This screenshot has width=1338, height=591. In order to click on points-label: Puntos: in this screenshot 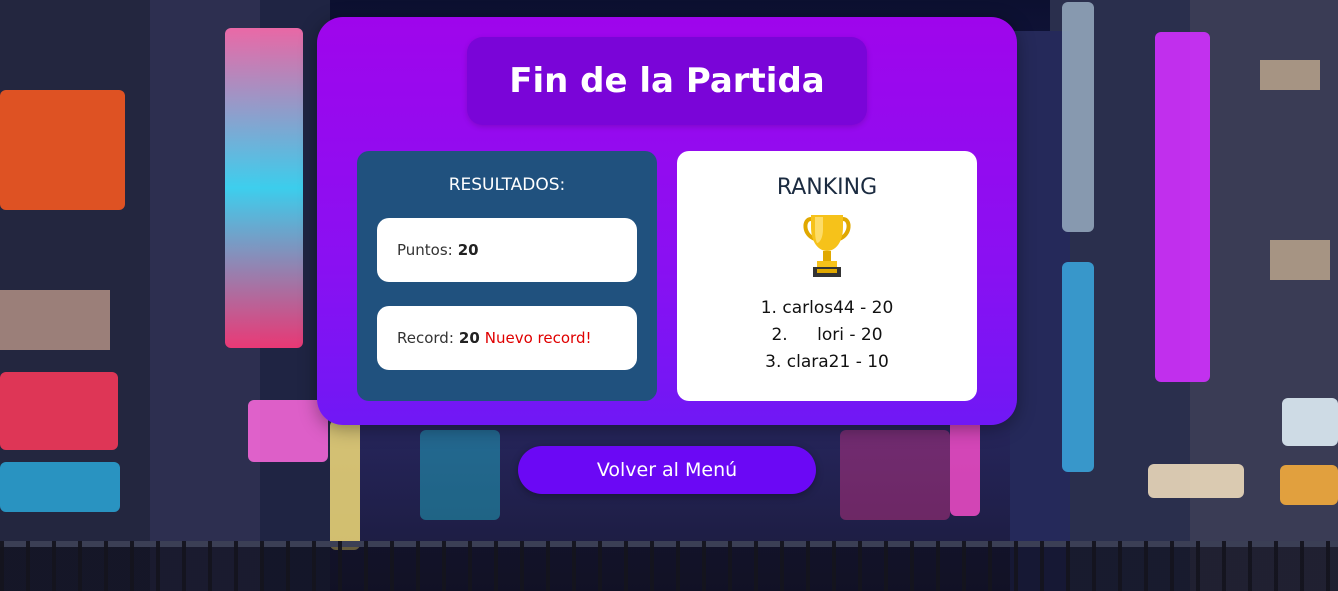, I will do `click(425, 250)`.